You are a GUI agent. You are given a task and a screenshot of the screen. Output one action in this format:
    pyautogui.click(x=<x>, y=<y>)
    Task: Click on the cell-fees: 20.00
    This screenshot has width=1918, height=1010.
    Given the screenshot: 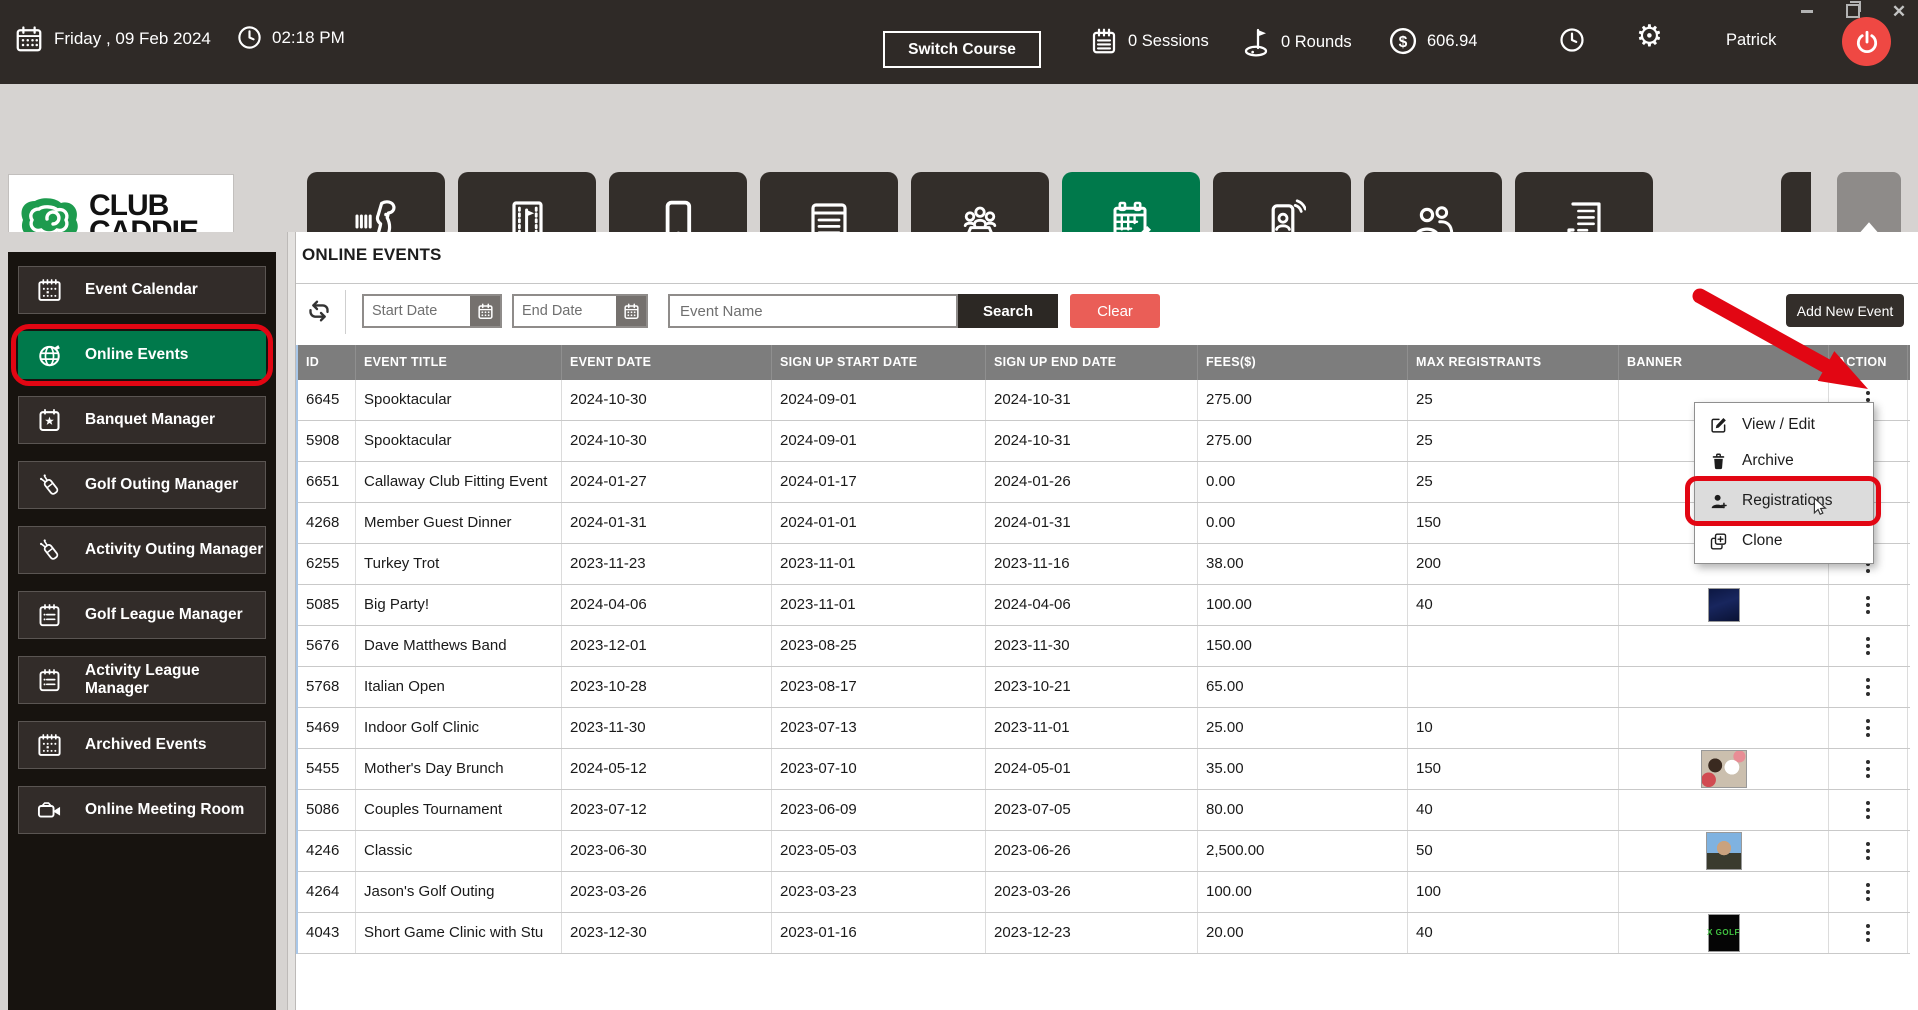 What is the action you would take?
    pyautogui.click(x=1303, y=933)
    